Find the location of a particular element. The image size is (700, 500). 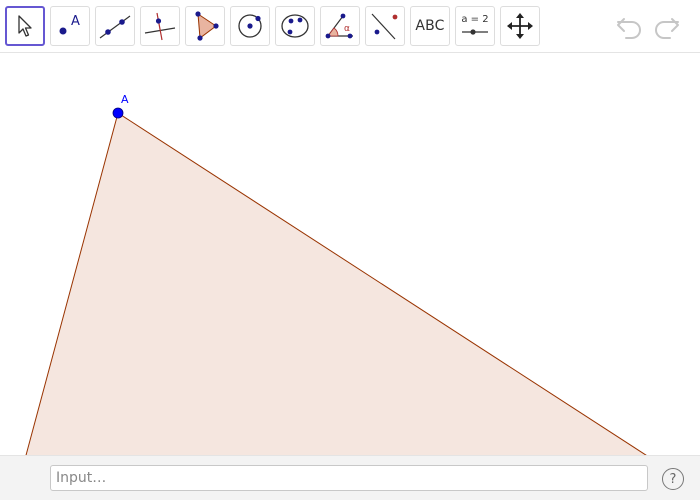

polygon-icon is located at coordinates (207, 26).